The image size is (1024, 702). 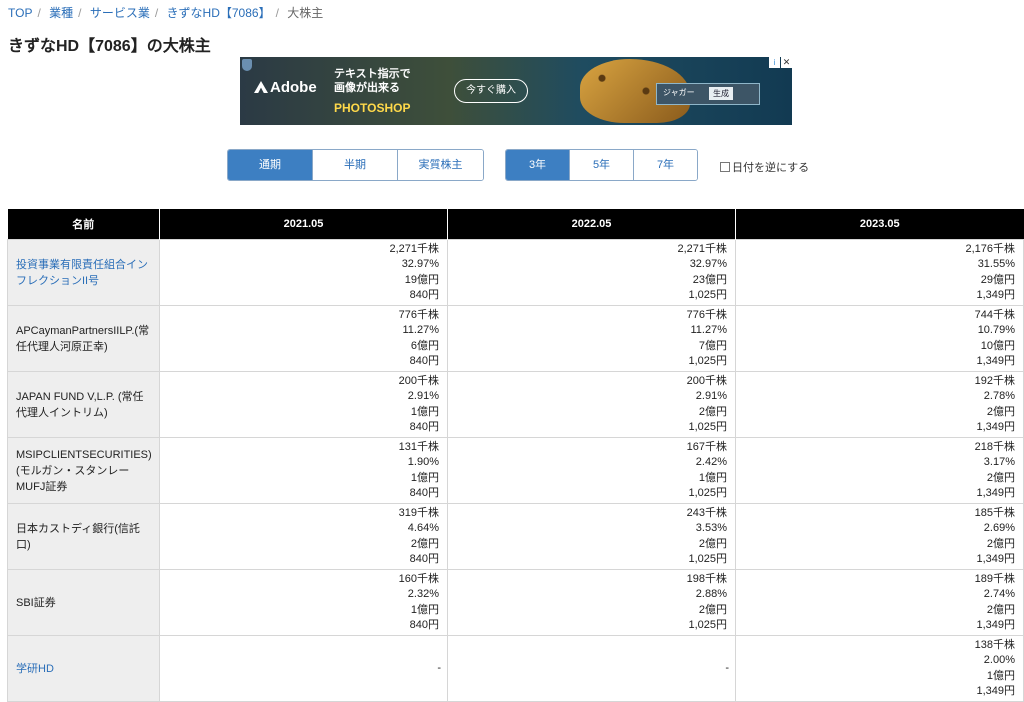 I want to click on holding-cell: 198千株 2.88% 2億円 1,025円, so click(x=591, y=602).